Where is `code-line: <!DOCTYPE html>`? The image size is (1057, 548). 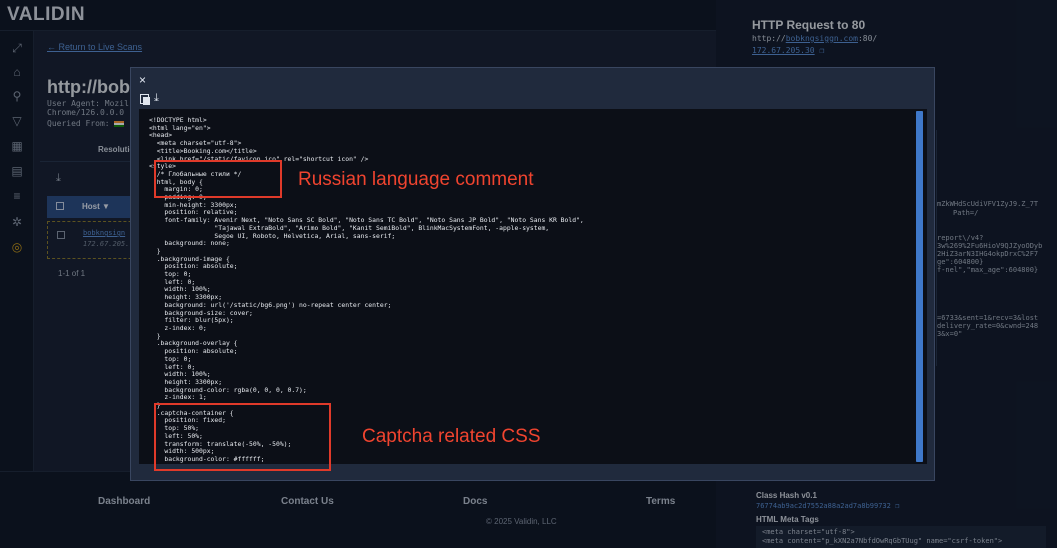 code-line: <!DOCTYPE html> is located at coordinates (178, 120).